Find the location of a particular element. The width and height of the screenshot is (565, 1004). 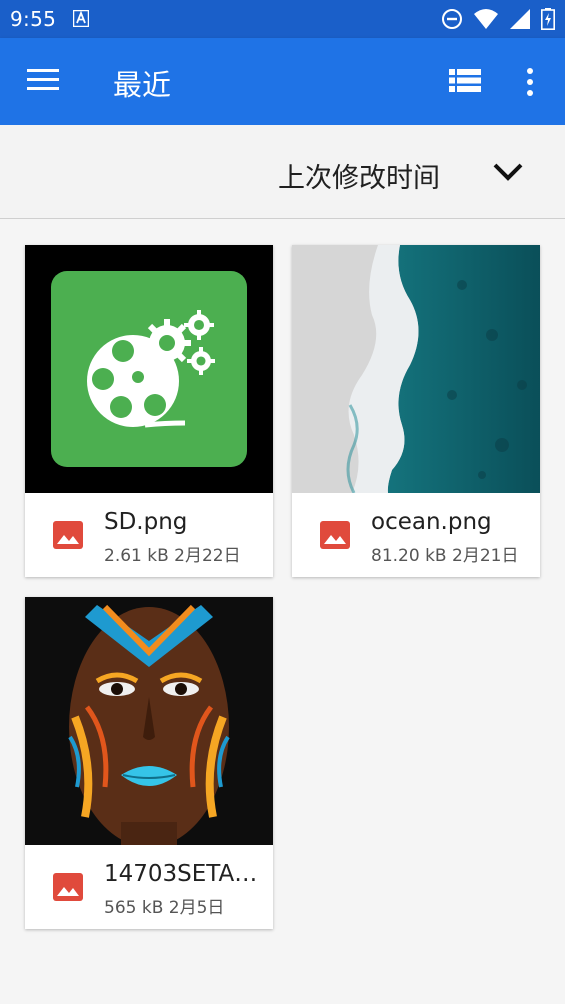

ocean-aerial is located at coordinates (416, 369).